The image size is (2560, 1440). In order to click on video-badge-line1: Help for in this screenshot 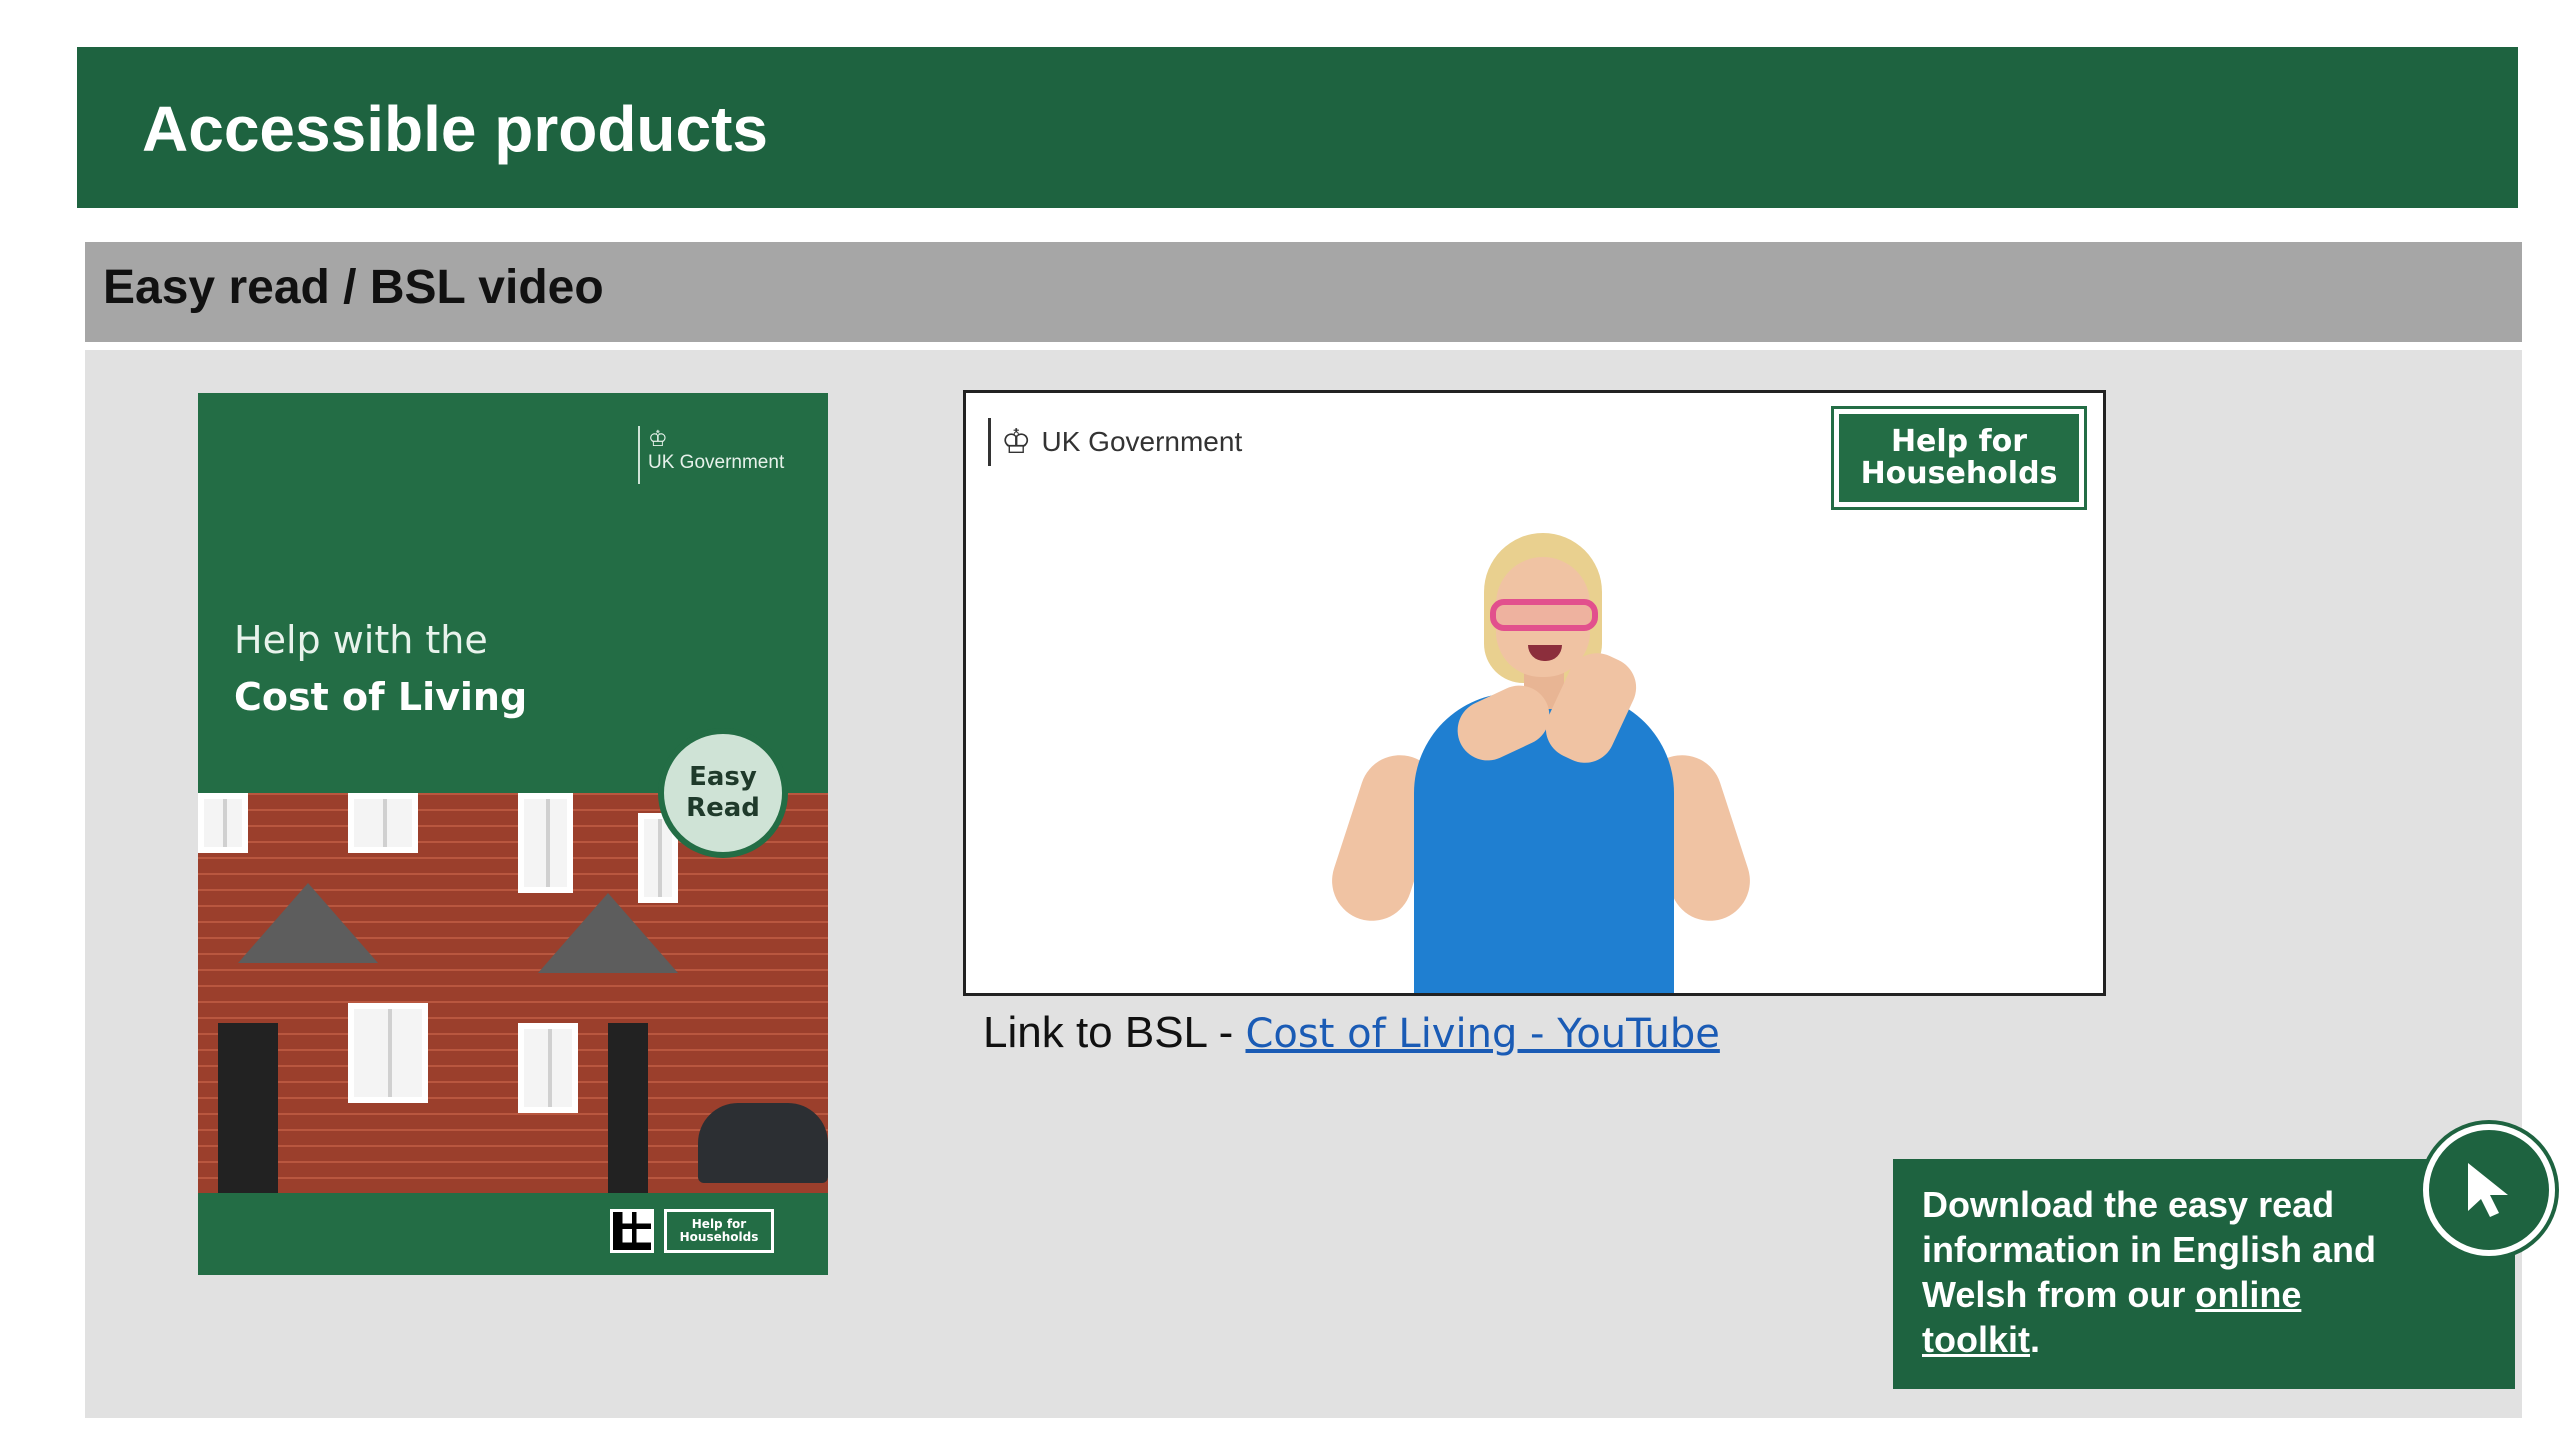, I will do `click(1959, 441)`.